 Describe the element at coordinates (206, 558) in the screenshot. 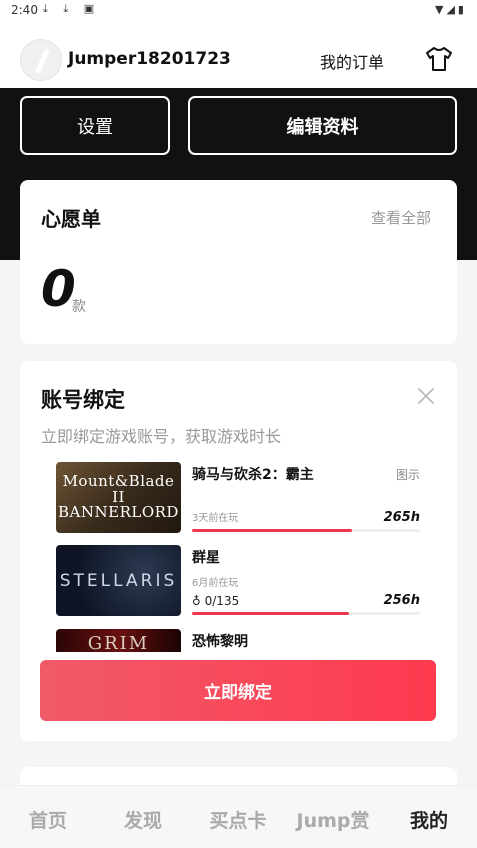

I see `game-name: 群星` at that location.